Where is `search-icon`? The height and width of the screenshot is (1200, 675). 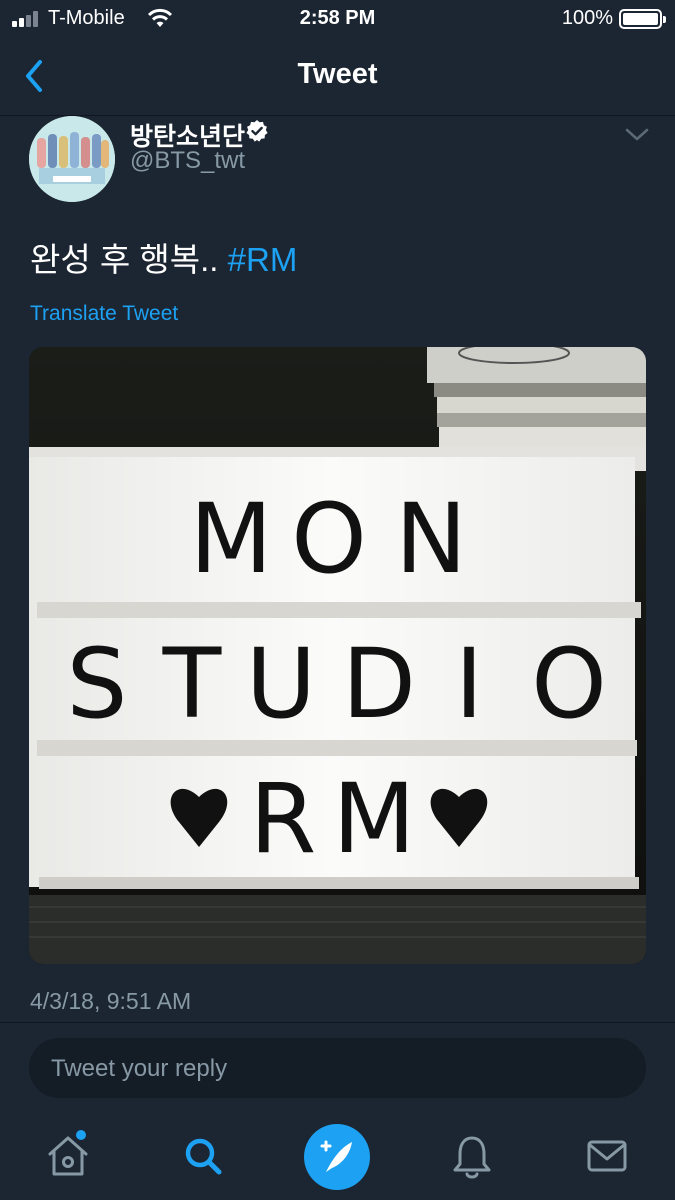 search-icon is located at coordinates (203, 1156).